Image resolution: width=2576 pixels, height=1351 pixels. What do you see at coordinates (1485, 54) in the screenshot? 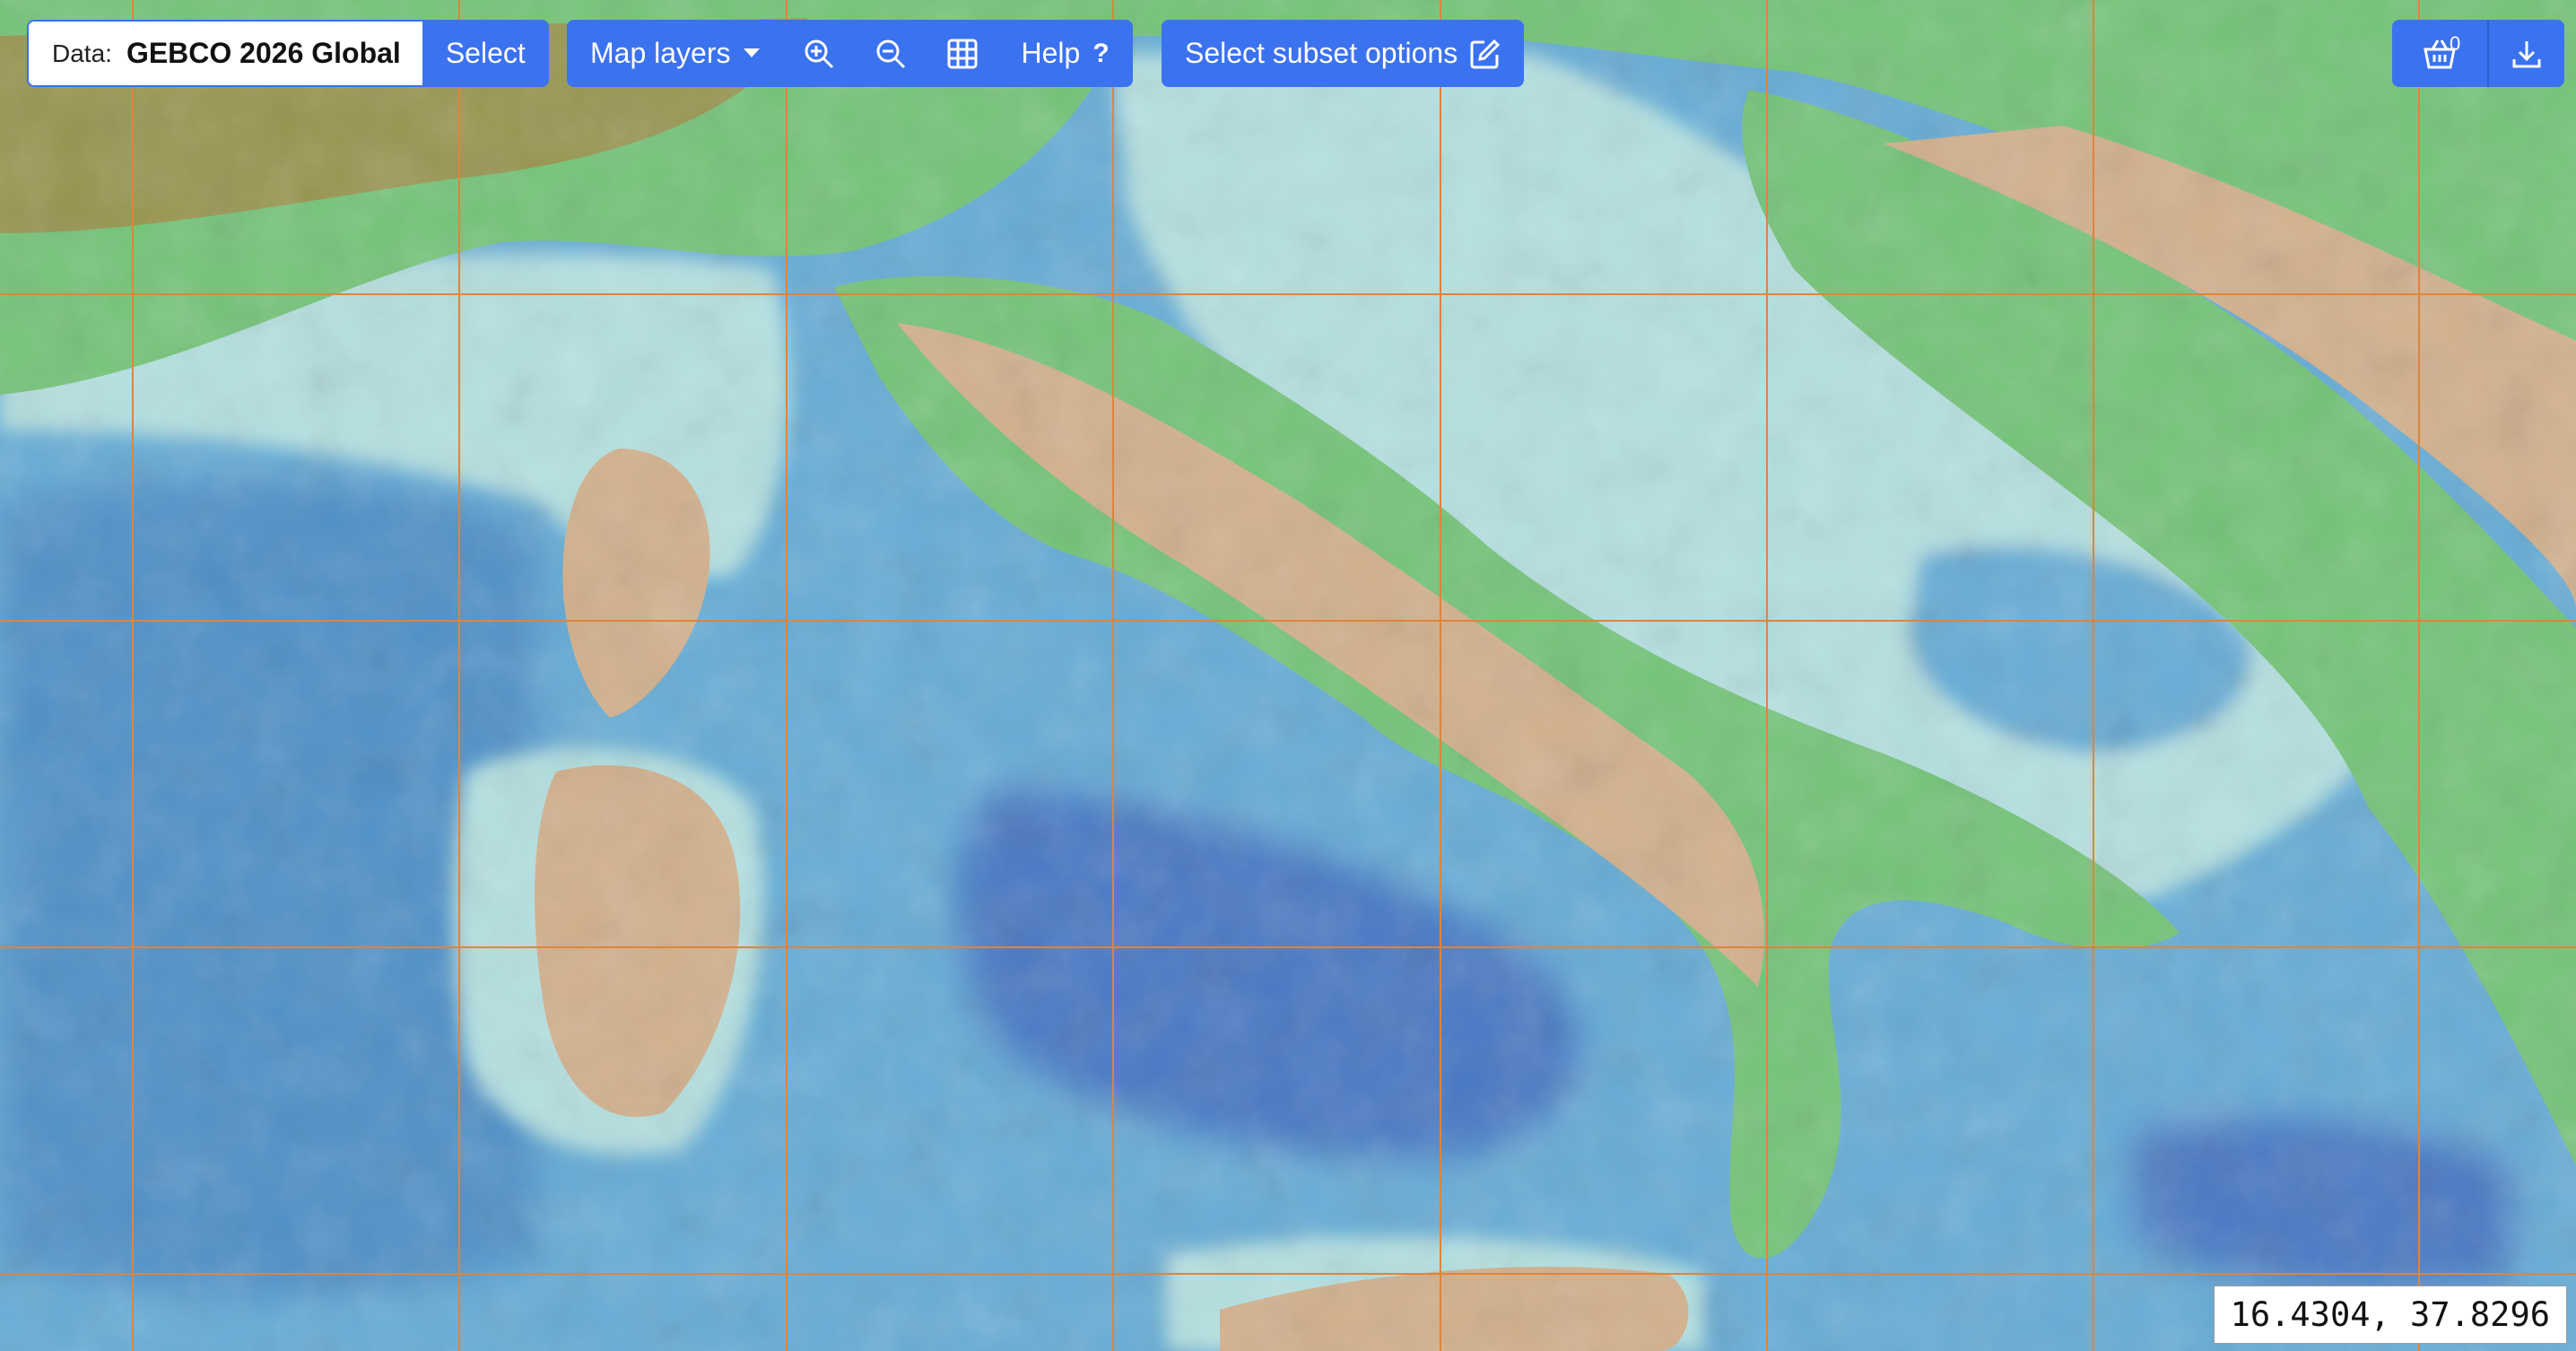
I see `edit-icon` at bounding box center [1485, 54].